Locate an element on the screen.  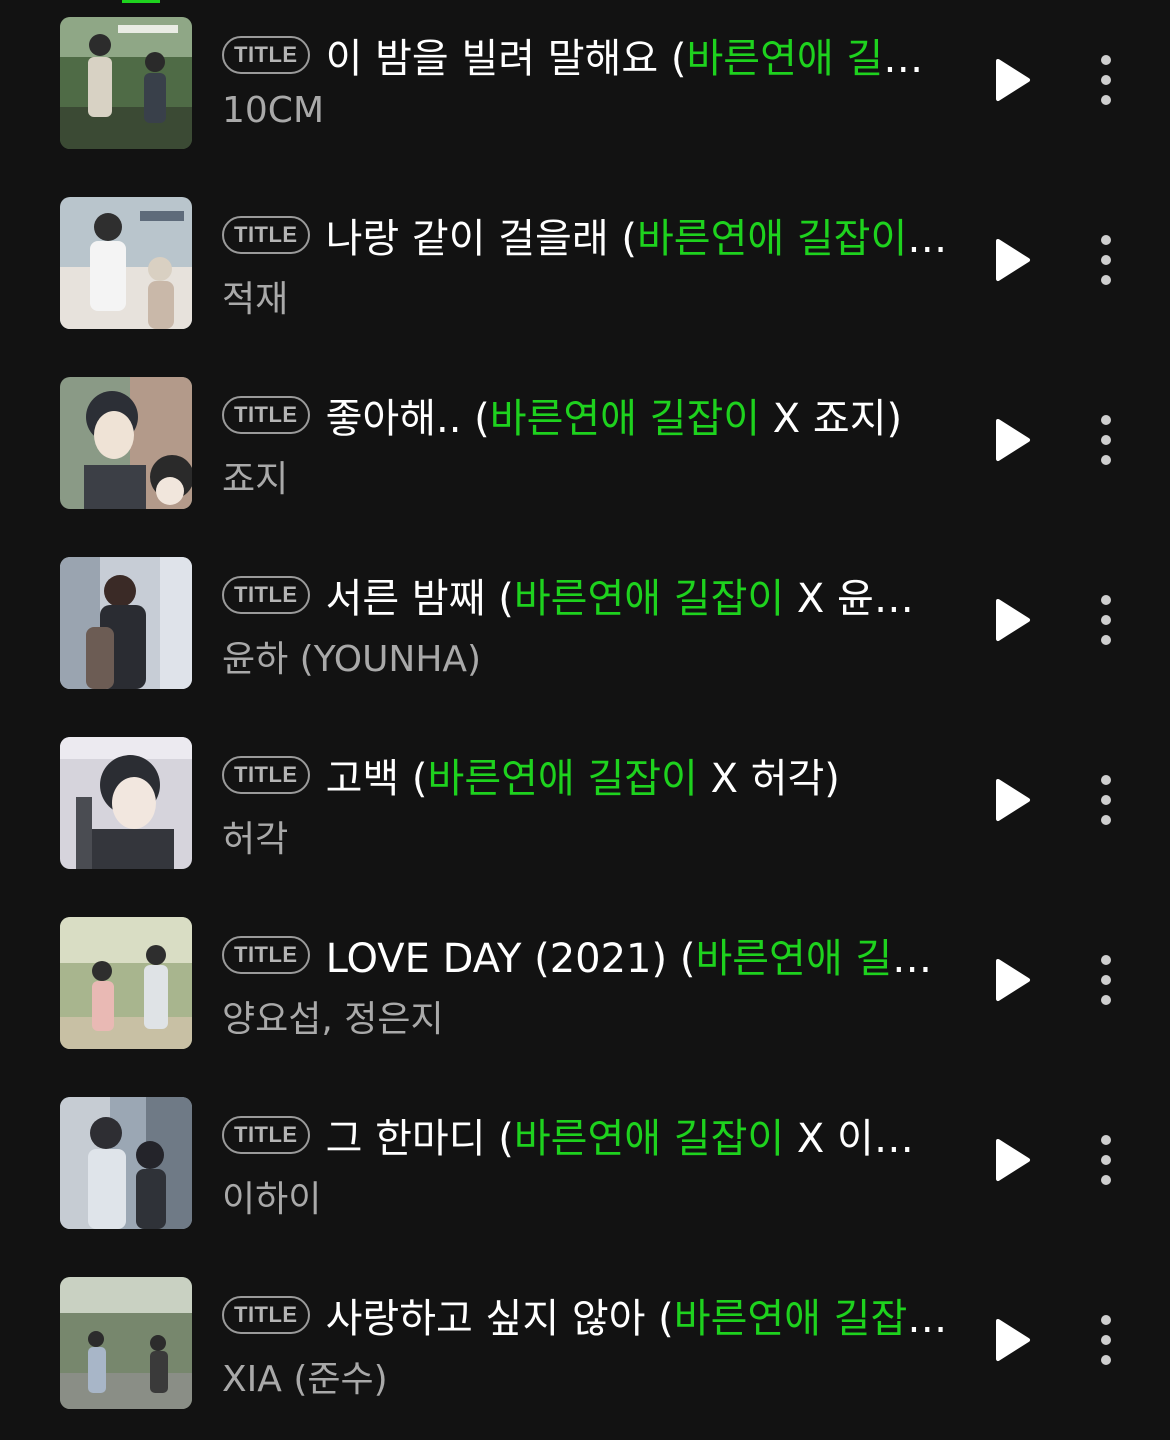
artist-name: 허각 is located at coordinates (255, 836).